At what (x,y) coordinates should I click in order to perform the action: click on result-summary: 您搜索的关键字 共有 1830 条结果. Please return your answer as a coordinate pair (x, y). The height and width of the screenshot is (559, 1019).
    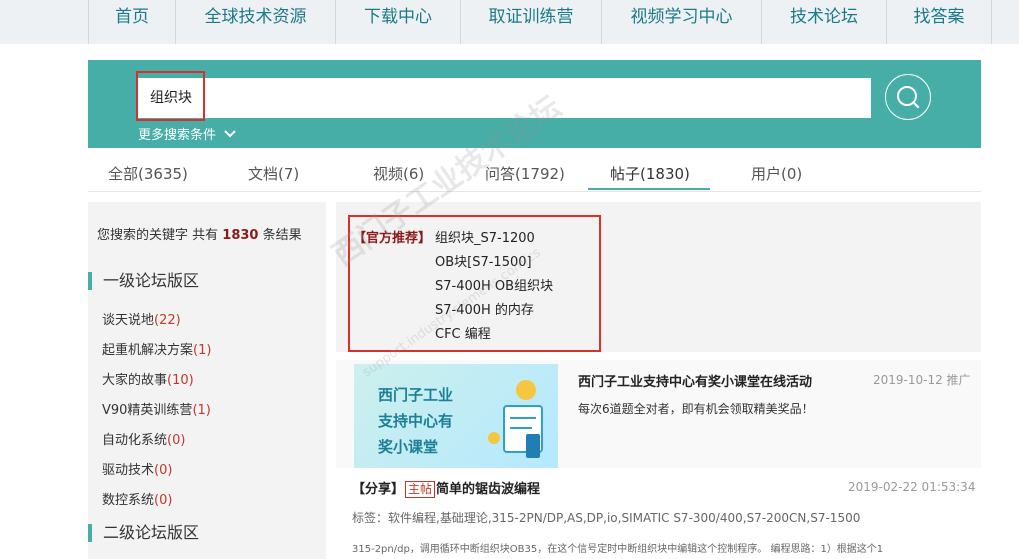
    Looking at the image, I should click on (199, 233).